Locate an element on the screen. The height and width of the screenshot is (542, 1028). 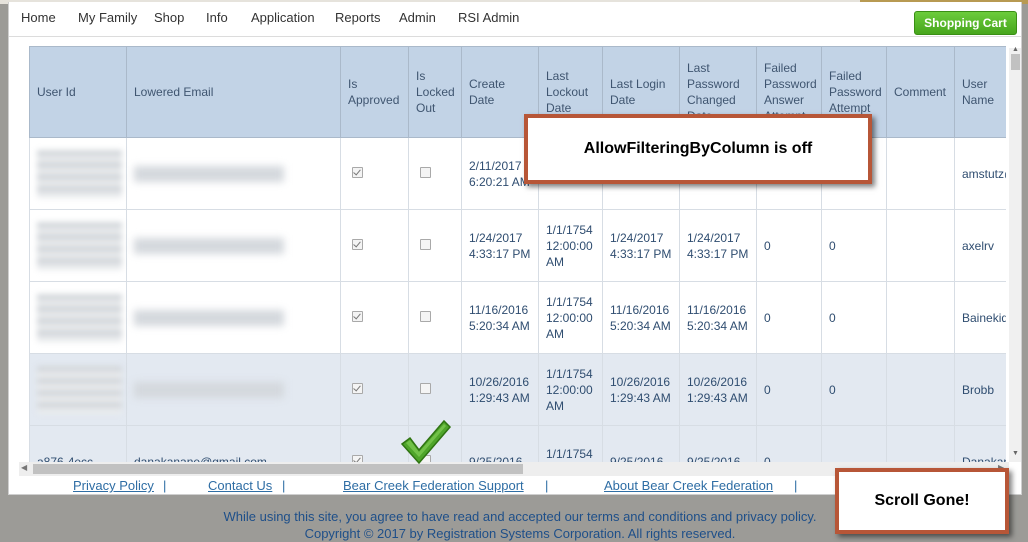
nav-info: Info is located at coordinates (217, 17).